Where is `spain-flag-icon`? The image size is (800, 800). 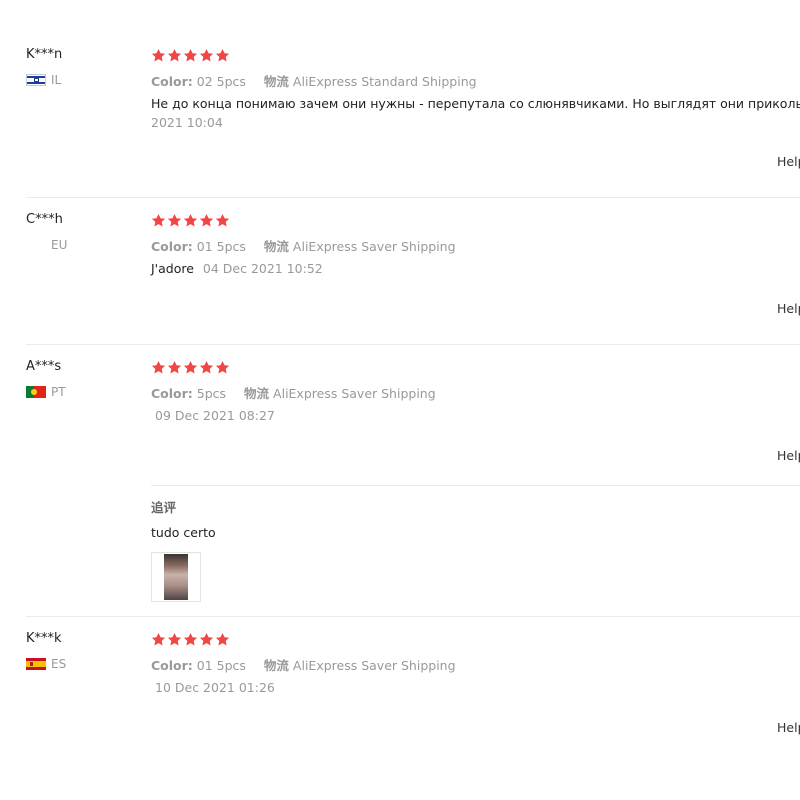 spain-flag-icon is located at coordinates (36, 664).